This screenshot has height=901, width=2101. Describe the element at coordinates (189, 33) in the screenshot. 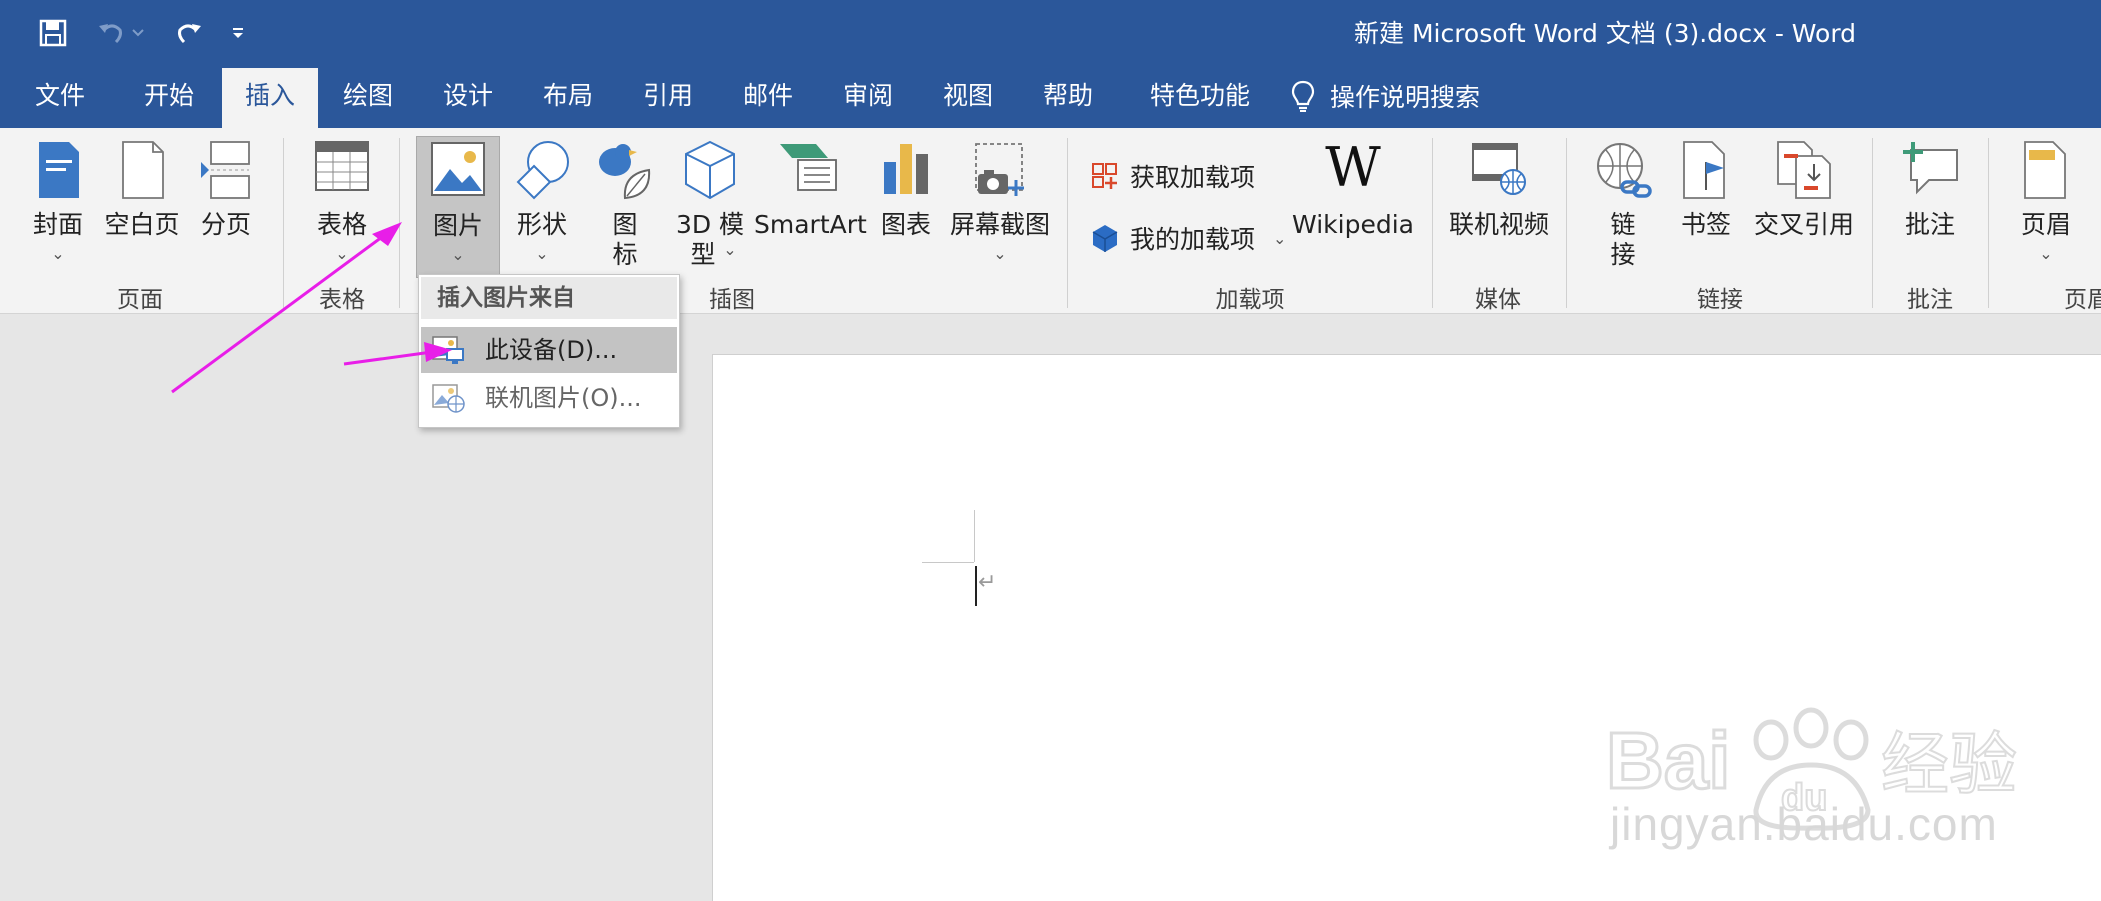

I see `redo-icon` at that location.